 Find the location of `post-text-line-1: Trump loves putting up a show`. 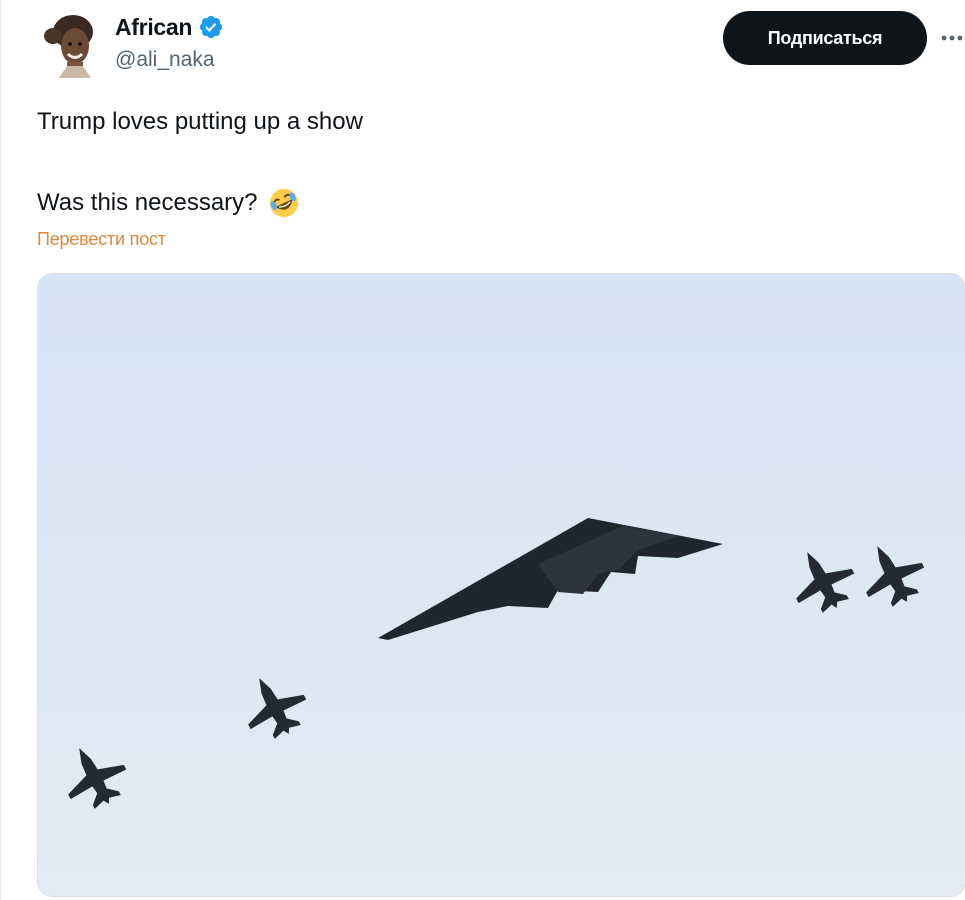

post-text-line-1: Trump loves putting up a show is located at coordinates (200, 121).